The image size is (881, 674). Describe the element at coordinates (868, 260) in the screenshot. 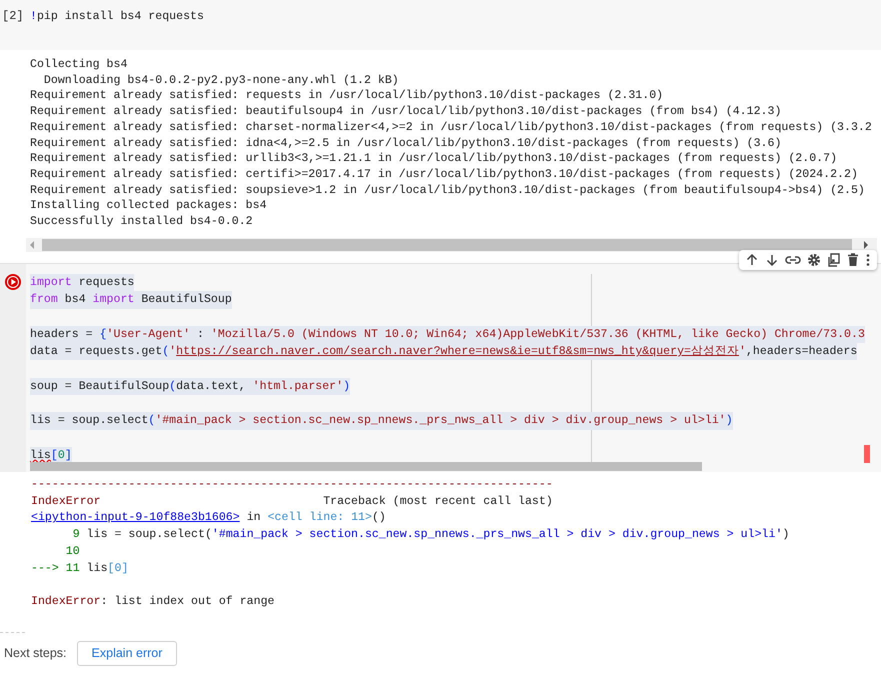

I see `more-icon` at that location.